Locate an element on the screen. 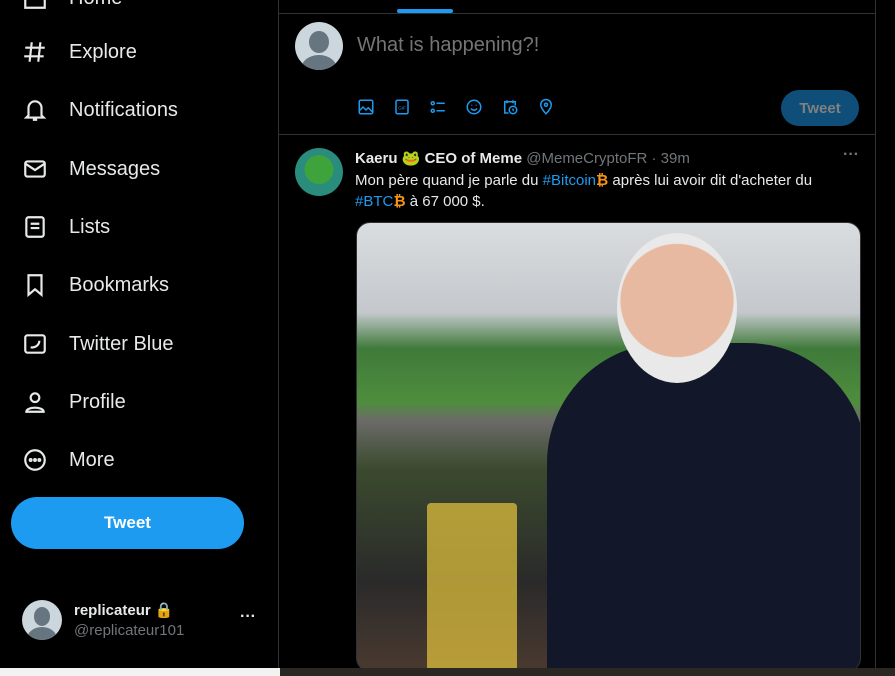  account-handle: @replicateur101 is located at coordinates (129, 630).